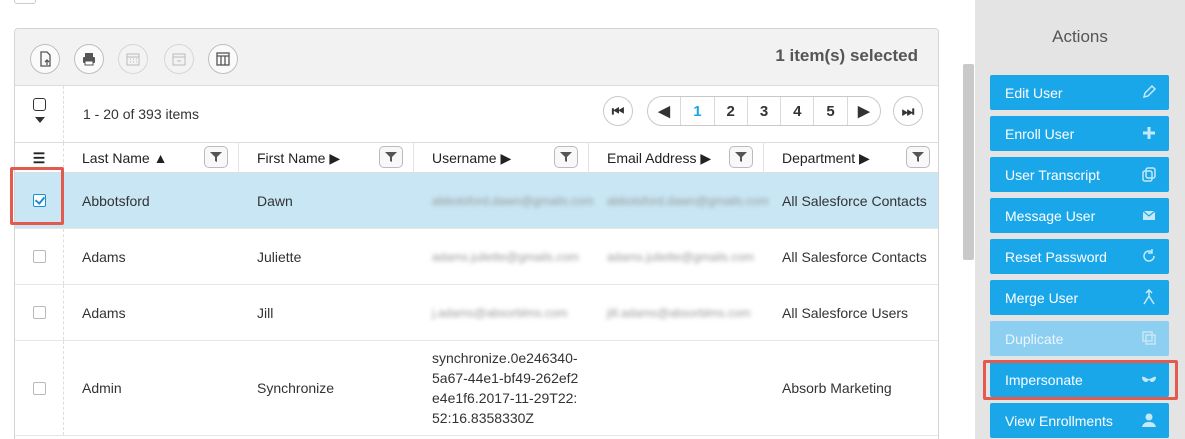 This screenshot has height=439, width=1185. I want to click on column-label: Department ▶, so click(826, 157).